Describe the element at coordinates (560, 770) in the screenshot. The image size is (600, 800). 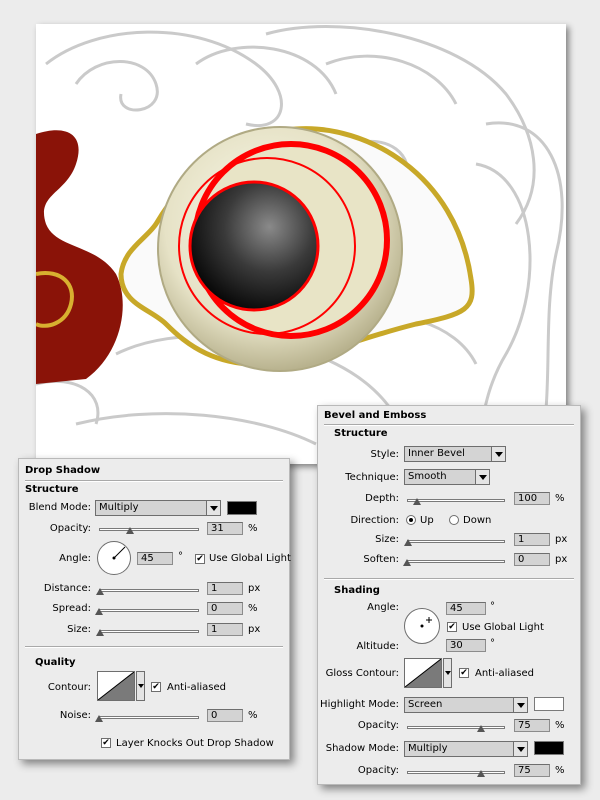
I see `shadow-opacity-unit: %` at that location.